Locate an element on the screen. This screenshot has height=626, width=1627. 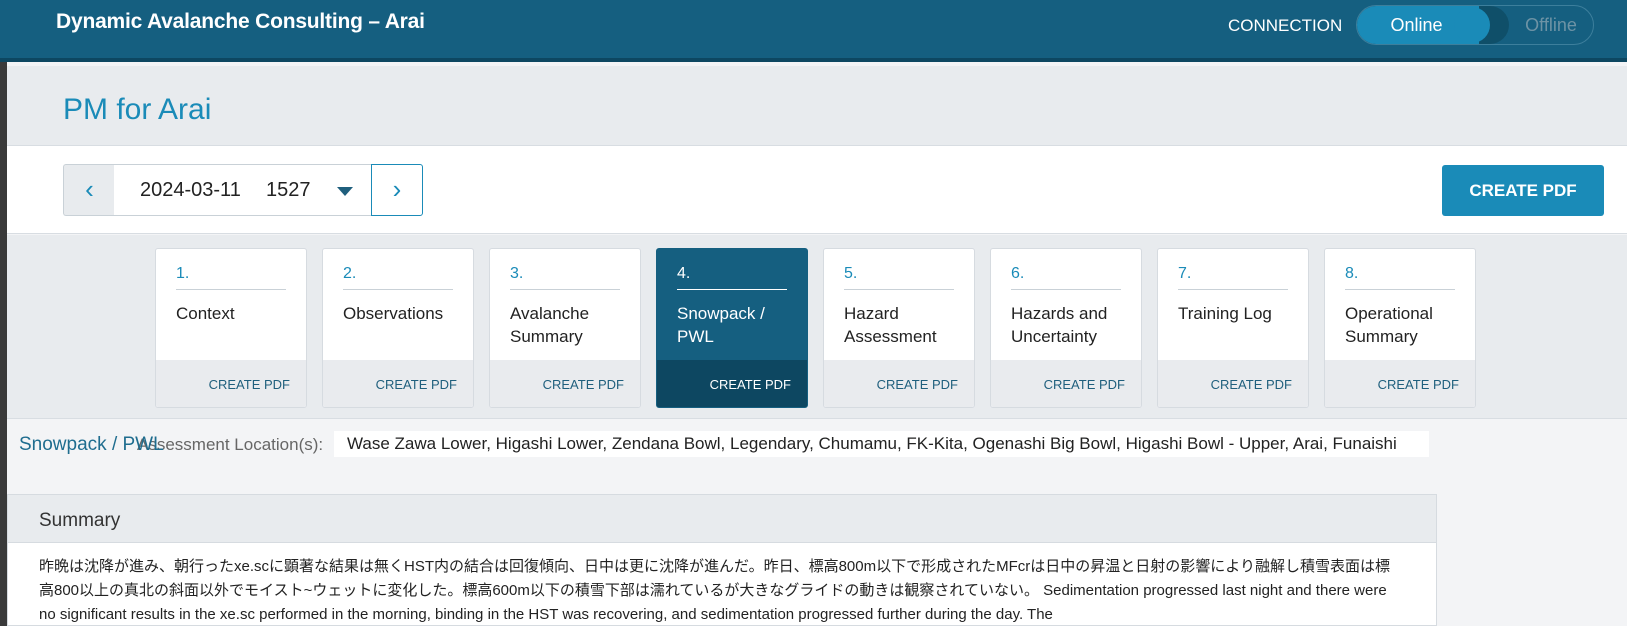
report-navigation: ‹ 2024-03-11 1527 › CREATE PDF is located at coordinates (817, 190).